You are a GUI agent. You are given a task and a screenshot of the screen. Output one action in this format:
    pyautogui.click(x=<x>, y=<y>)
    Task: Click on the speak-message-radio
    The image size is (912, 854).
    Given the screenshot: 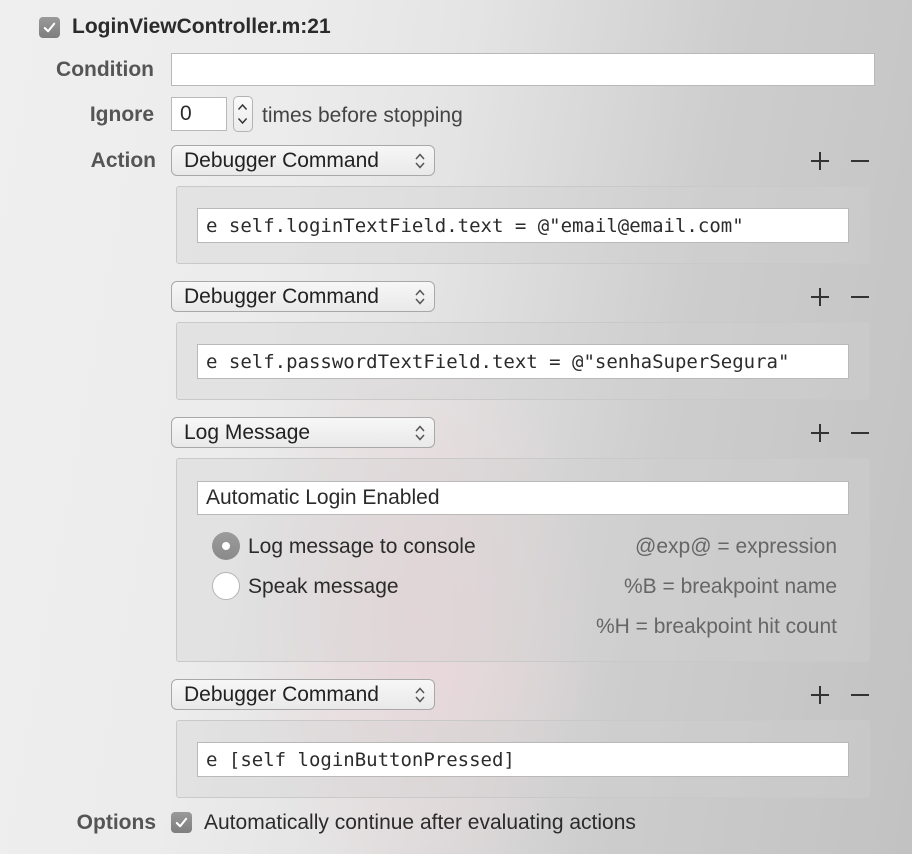 What is the action you would take?
    pyautogui.click(x=226, y=586)
    